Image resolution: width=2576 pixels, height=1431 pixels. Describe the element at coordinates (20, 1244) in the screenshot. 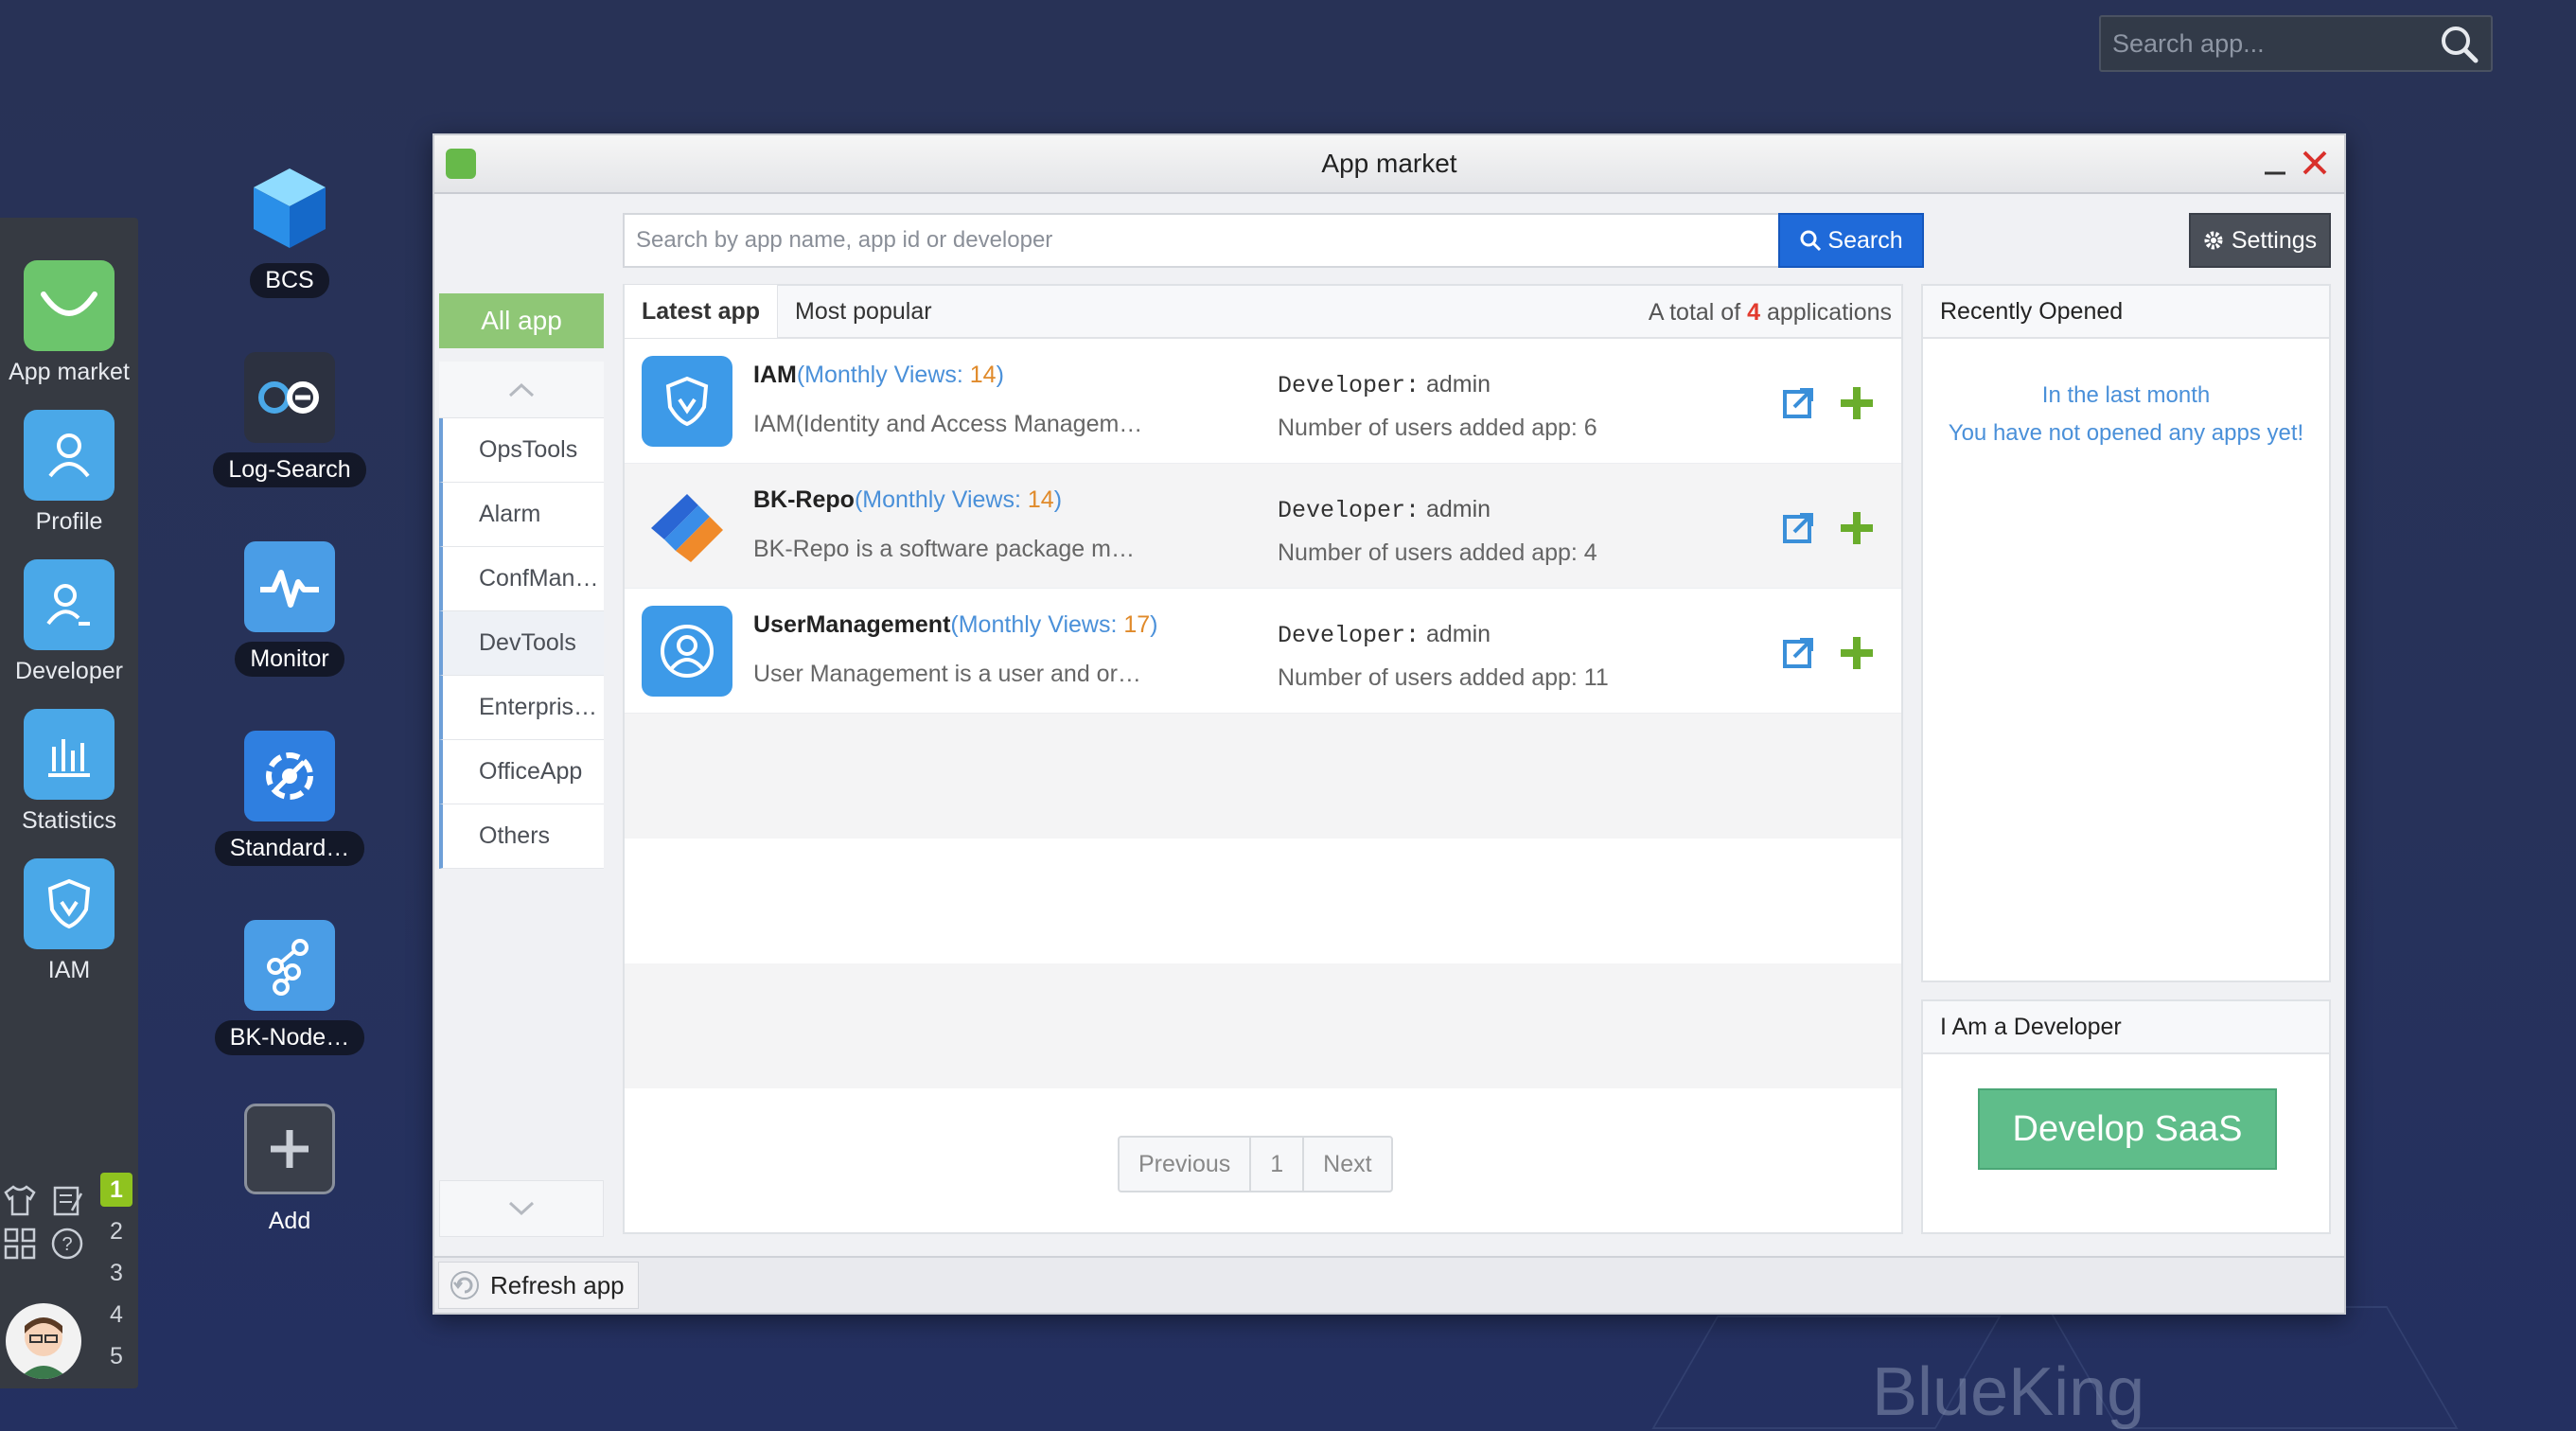

I see `grid-apps-icon` at that location.